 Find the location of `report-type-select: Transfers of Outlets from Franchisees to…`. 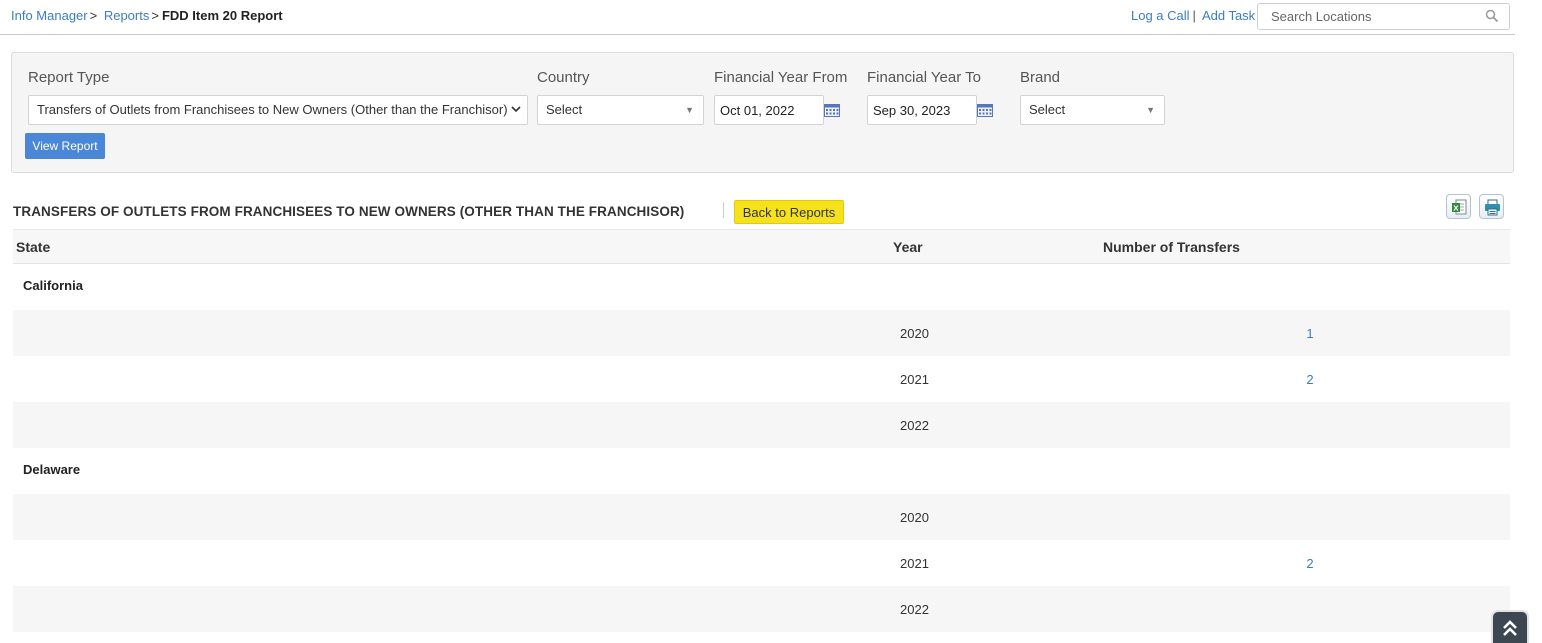

report-type-select: Transfers of Outlets from Franchisees to… is located at coordinates (278, 110).